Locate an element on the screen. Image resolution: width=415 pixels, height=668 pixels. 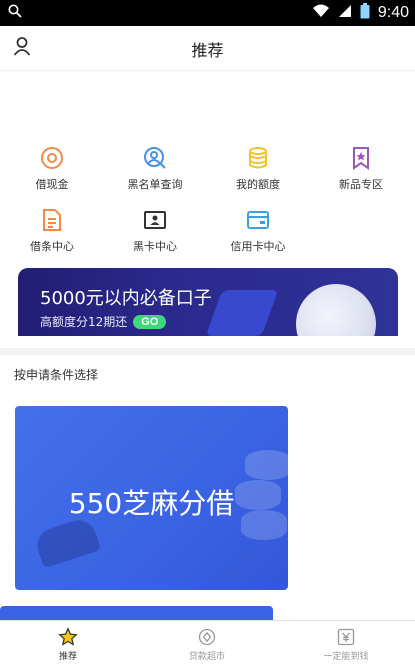
grid-item-label: 黑名单查询 is located at coordinates (155, 184).